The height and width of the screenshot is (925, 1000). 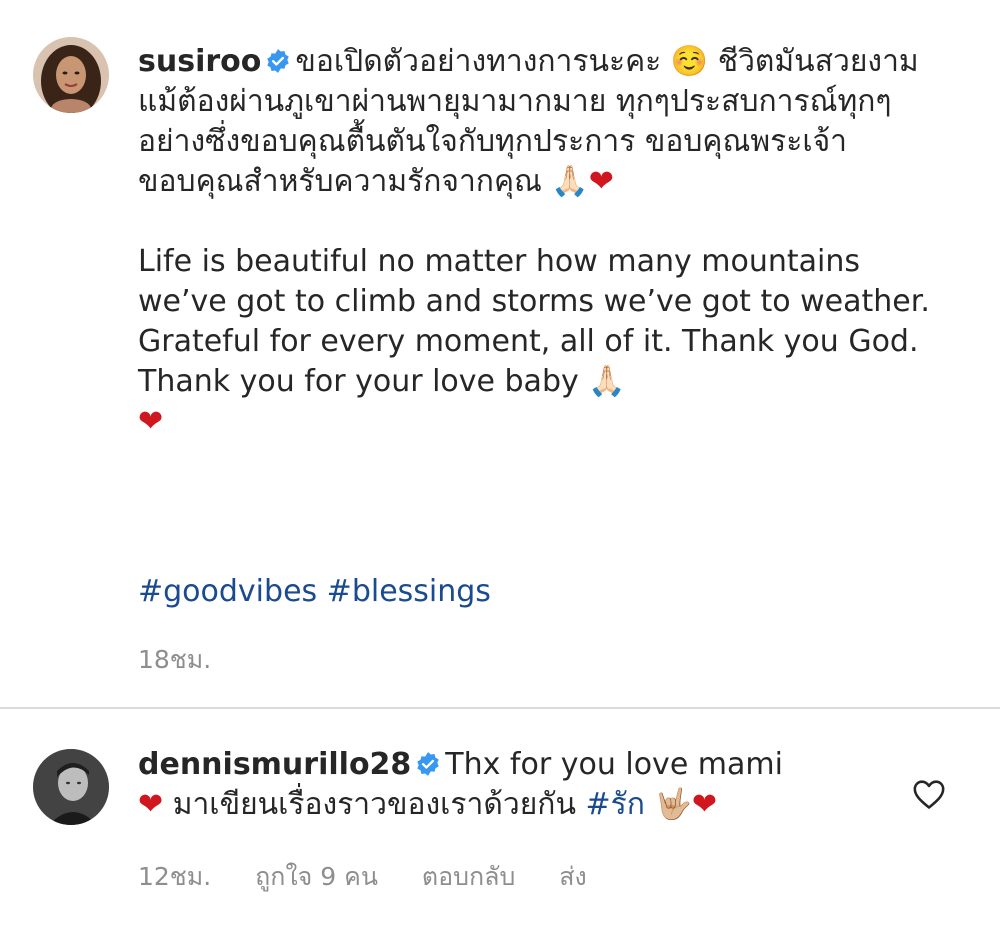 I want to click on hashtags-link: #goodvibes #blessings, so click(x=314, y=591).